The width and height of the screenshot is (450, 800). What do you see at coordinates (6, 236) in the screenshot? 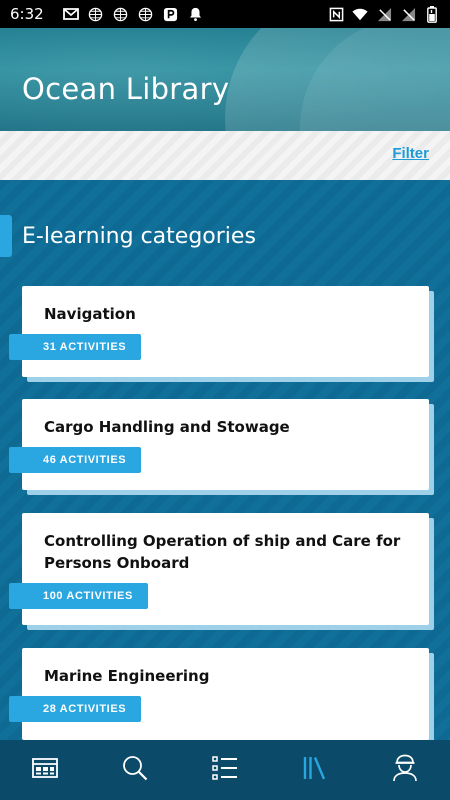
I see `section-accent` at bounding box center [6, 236].